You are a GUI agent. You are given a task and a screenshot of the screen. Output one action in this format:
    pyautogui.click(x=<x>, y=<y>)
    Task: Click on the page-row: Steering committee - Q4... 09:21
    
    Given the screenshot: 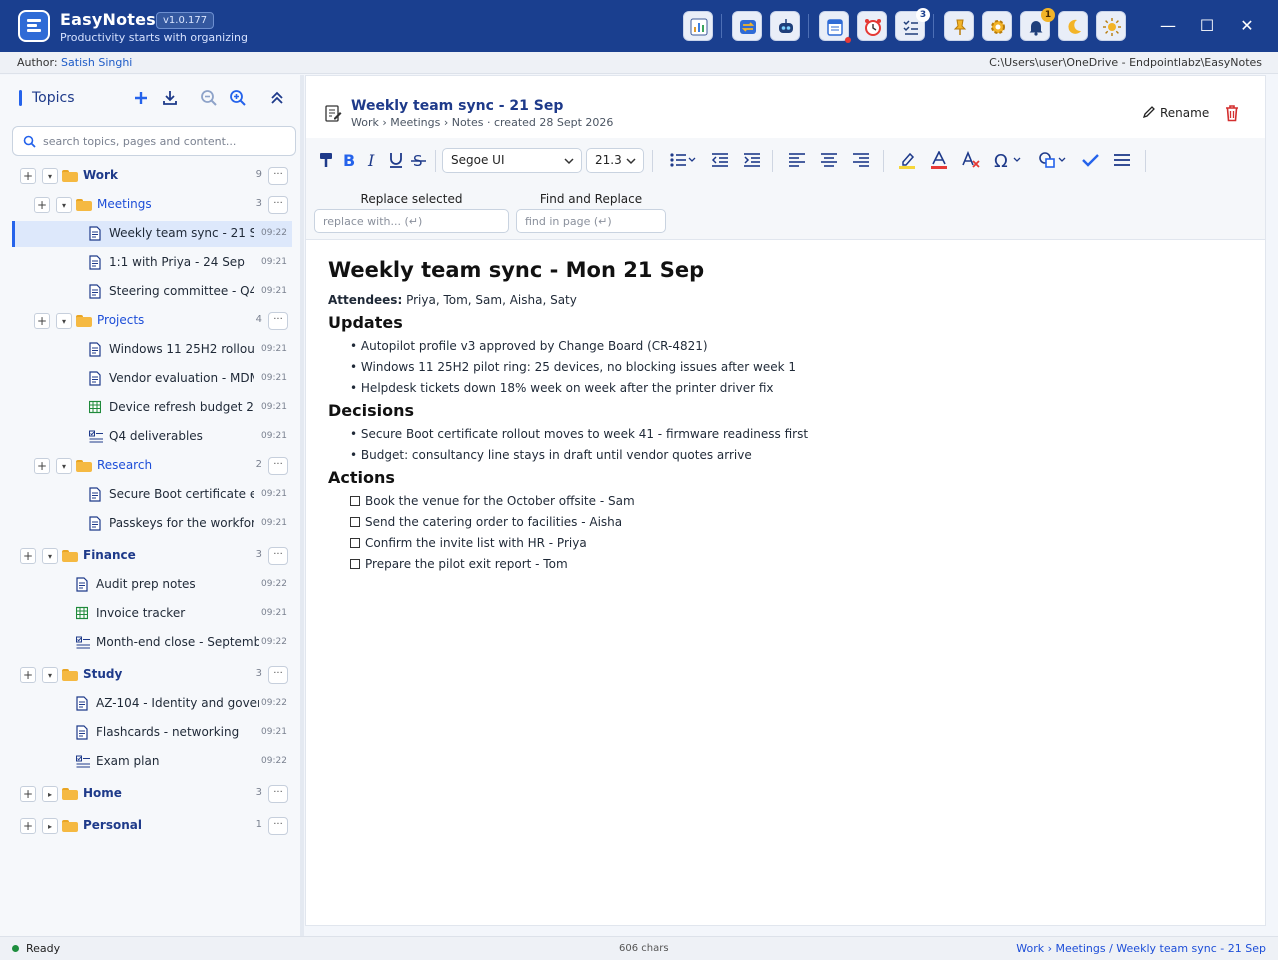 What is the action you would take?
    pyautogui.click(x=152, y=292)
    